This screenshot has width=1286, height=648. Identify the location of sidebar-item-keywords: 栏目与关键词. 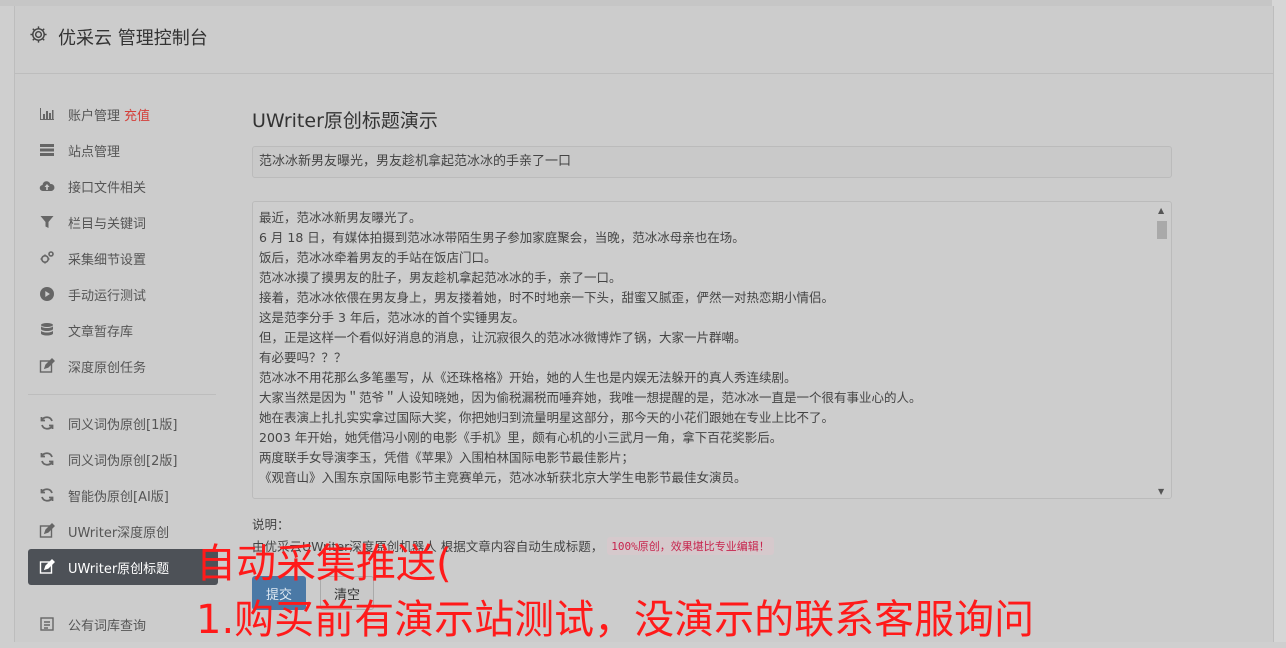
(123, 222).